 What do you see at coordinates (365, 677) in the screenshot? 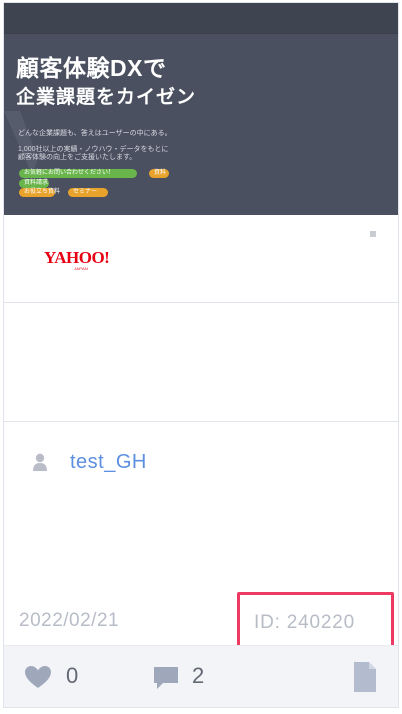
I see `document-icon` at bounding box center [365, 677].